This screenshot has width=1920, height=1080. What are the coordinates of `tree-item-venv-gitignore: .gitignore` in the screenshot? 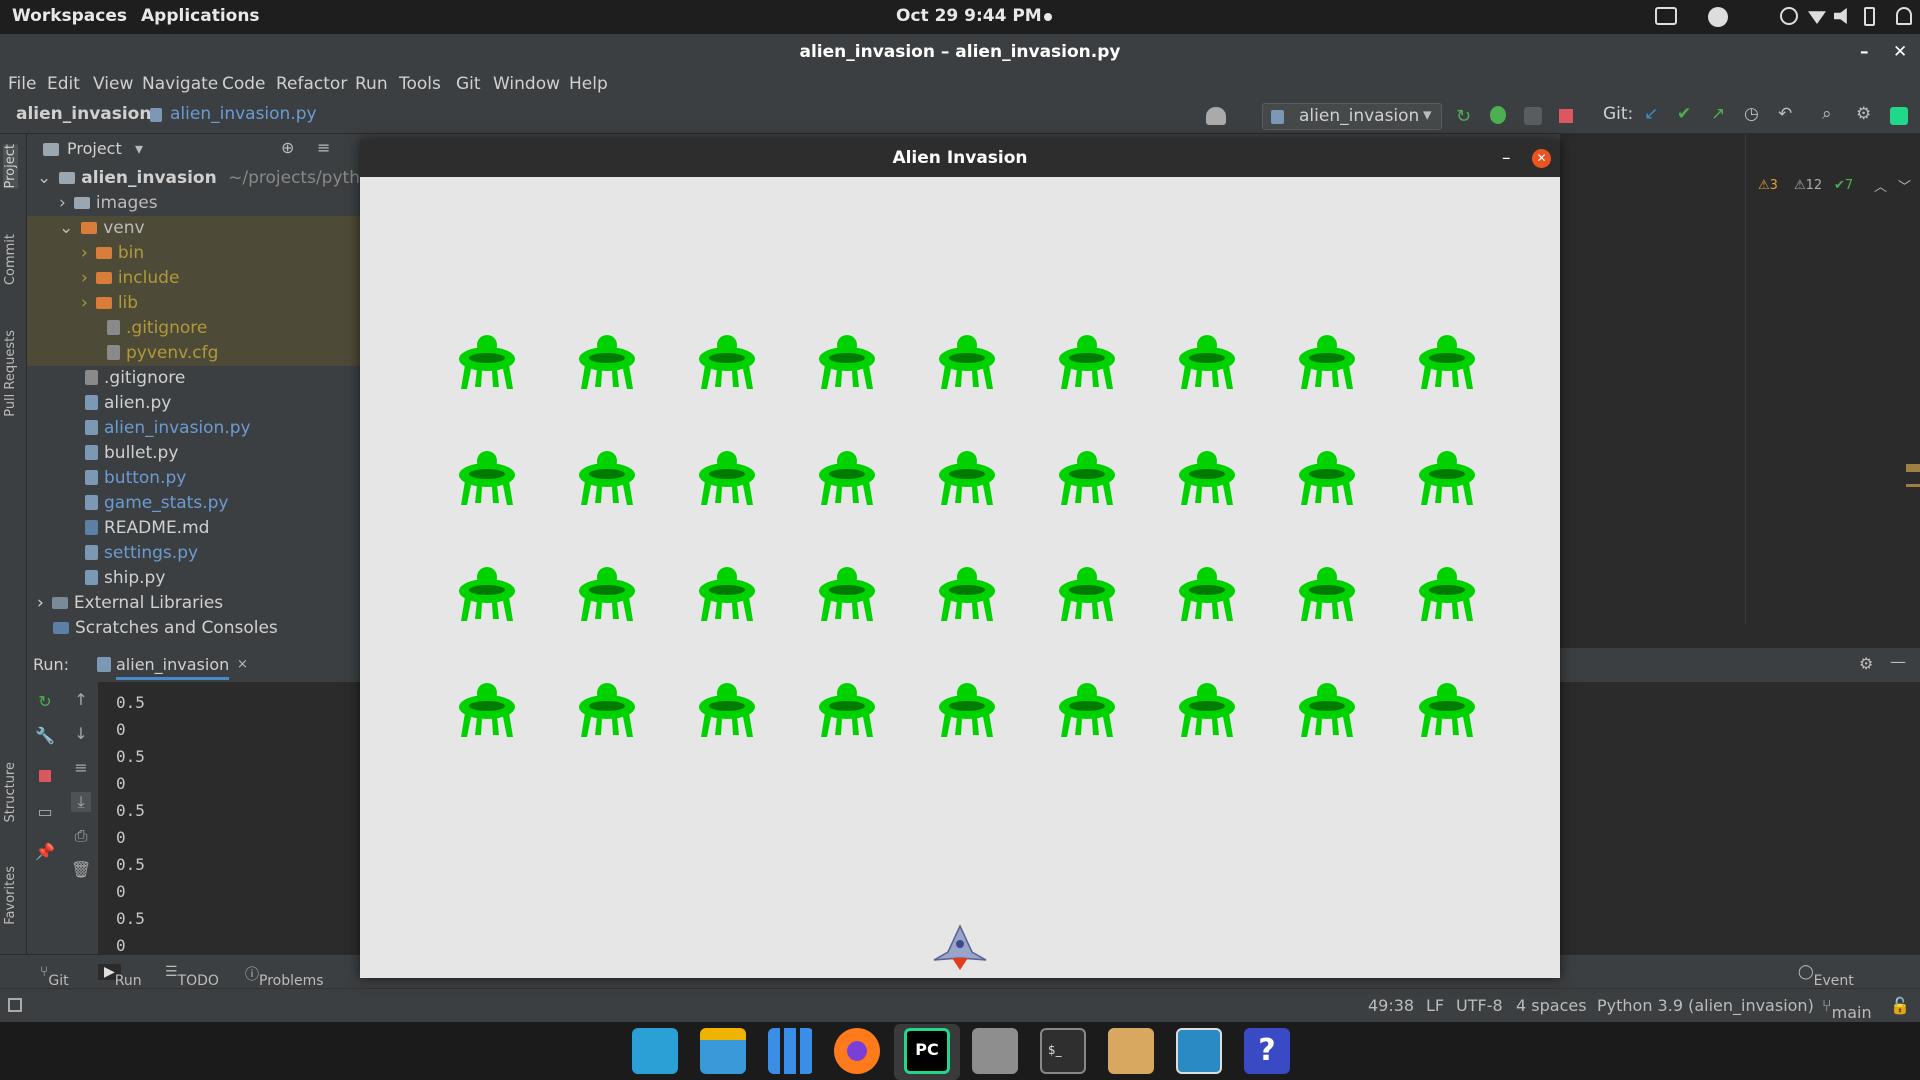 It's located at (193, 328).